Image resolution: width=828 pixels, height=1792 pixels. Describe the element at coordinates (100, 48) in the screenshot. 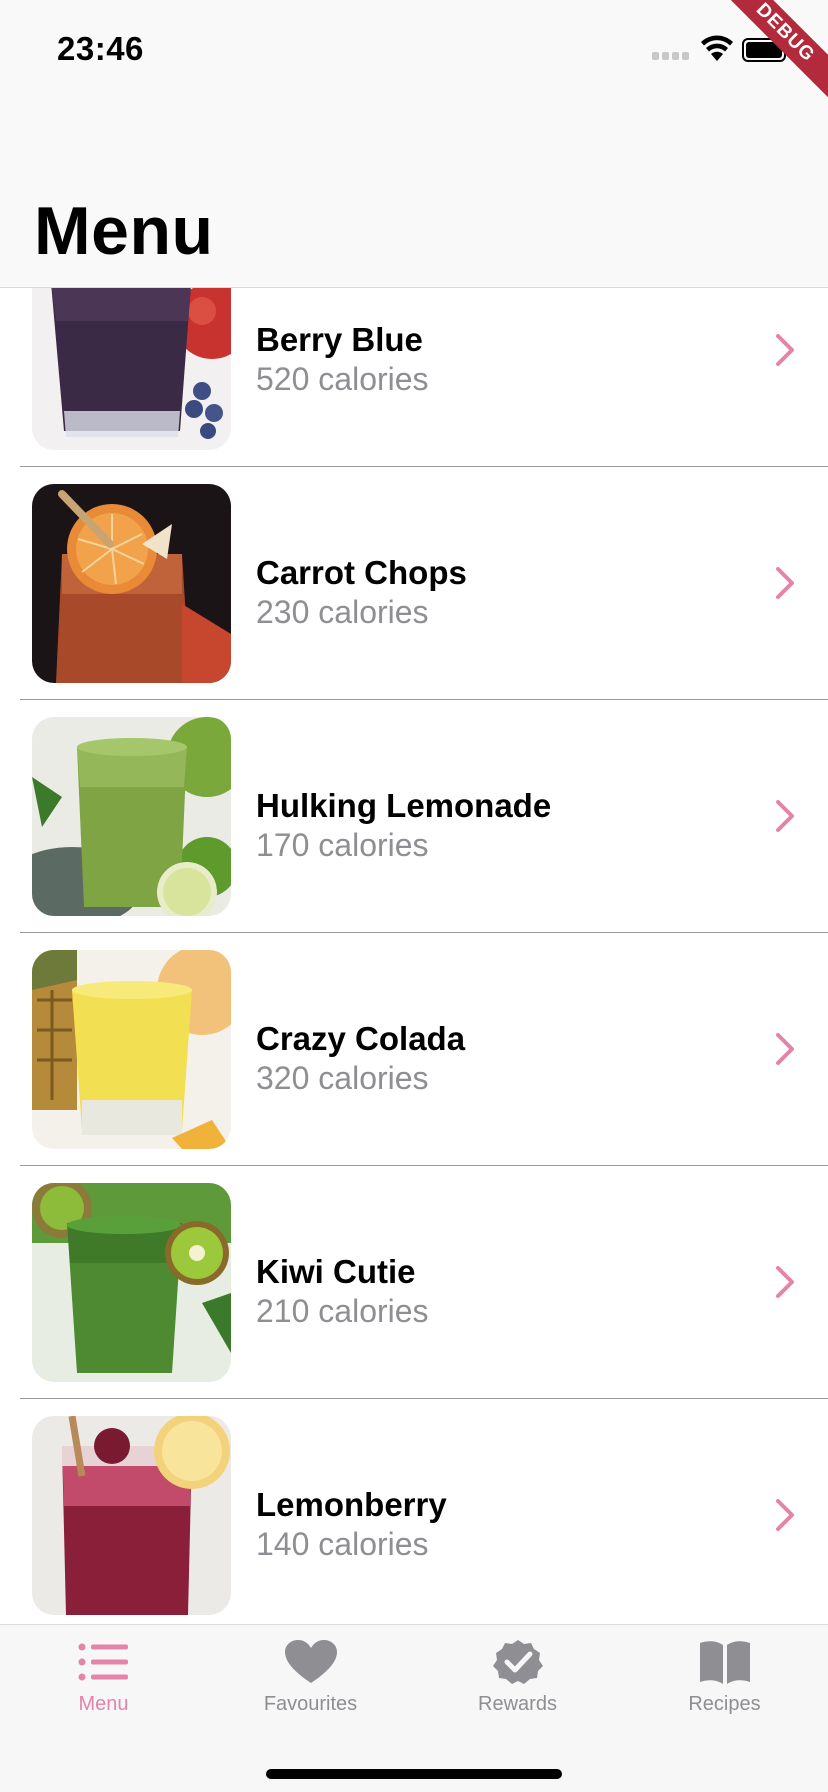

I see `status-time: 23:46` at that location.